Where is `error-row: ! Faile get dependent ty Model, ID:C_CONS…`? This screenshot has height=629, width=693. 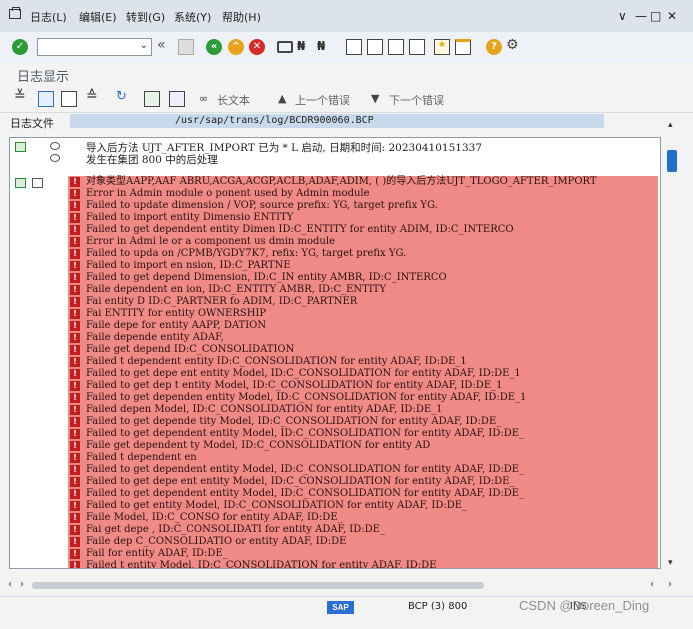 error-row: ! Faile get dependent ty Model, ID:C_CONS… is located at coordinates (363, 446).